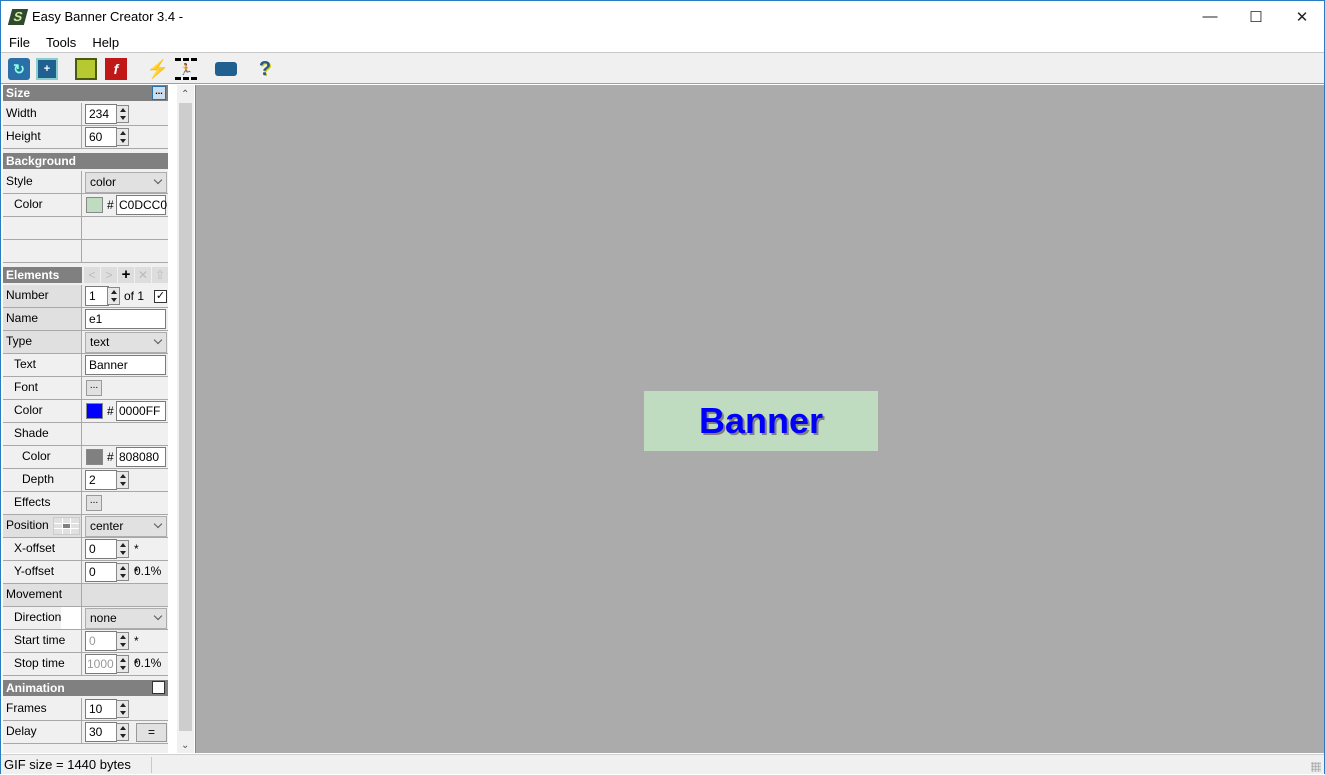 Image resolution: width=1325 pixels, height=775 pixels. I want to click on start-time-spinner, so click(122, 641).